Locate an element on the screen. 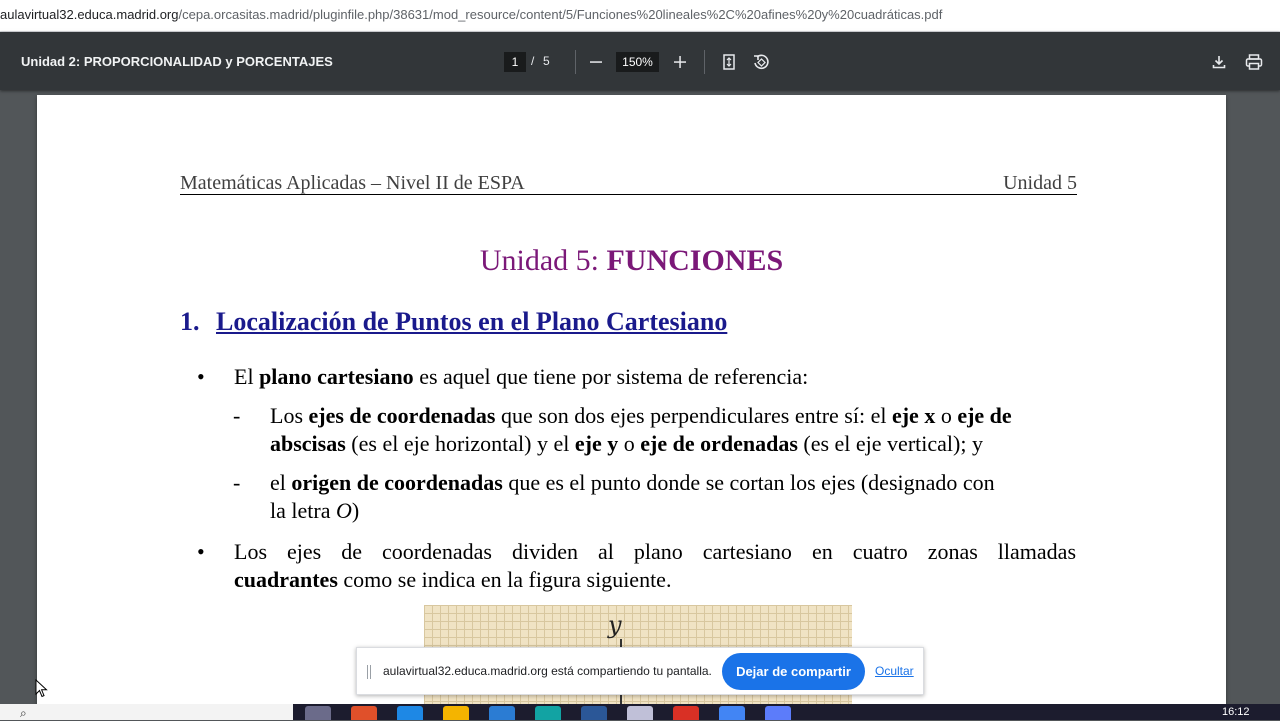 This screenshot has height=721, width=1280. zoom-level-input: 150% is located at coordinates (637, 62).